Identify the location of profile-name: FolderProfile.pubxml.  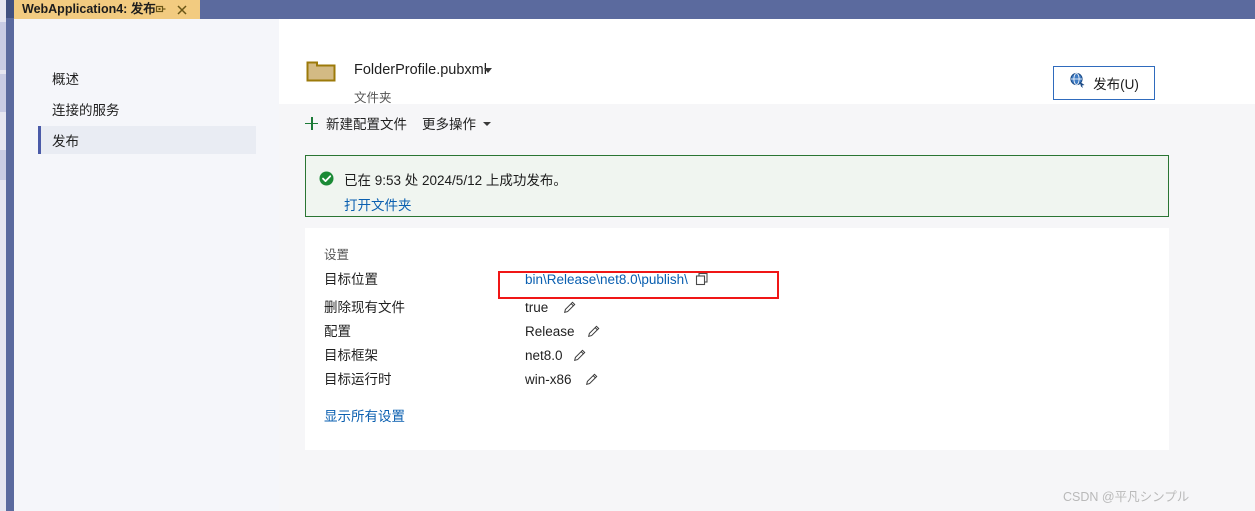
(420, 70).